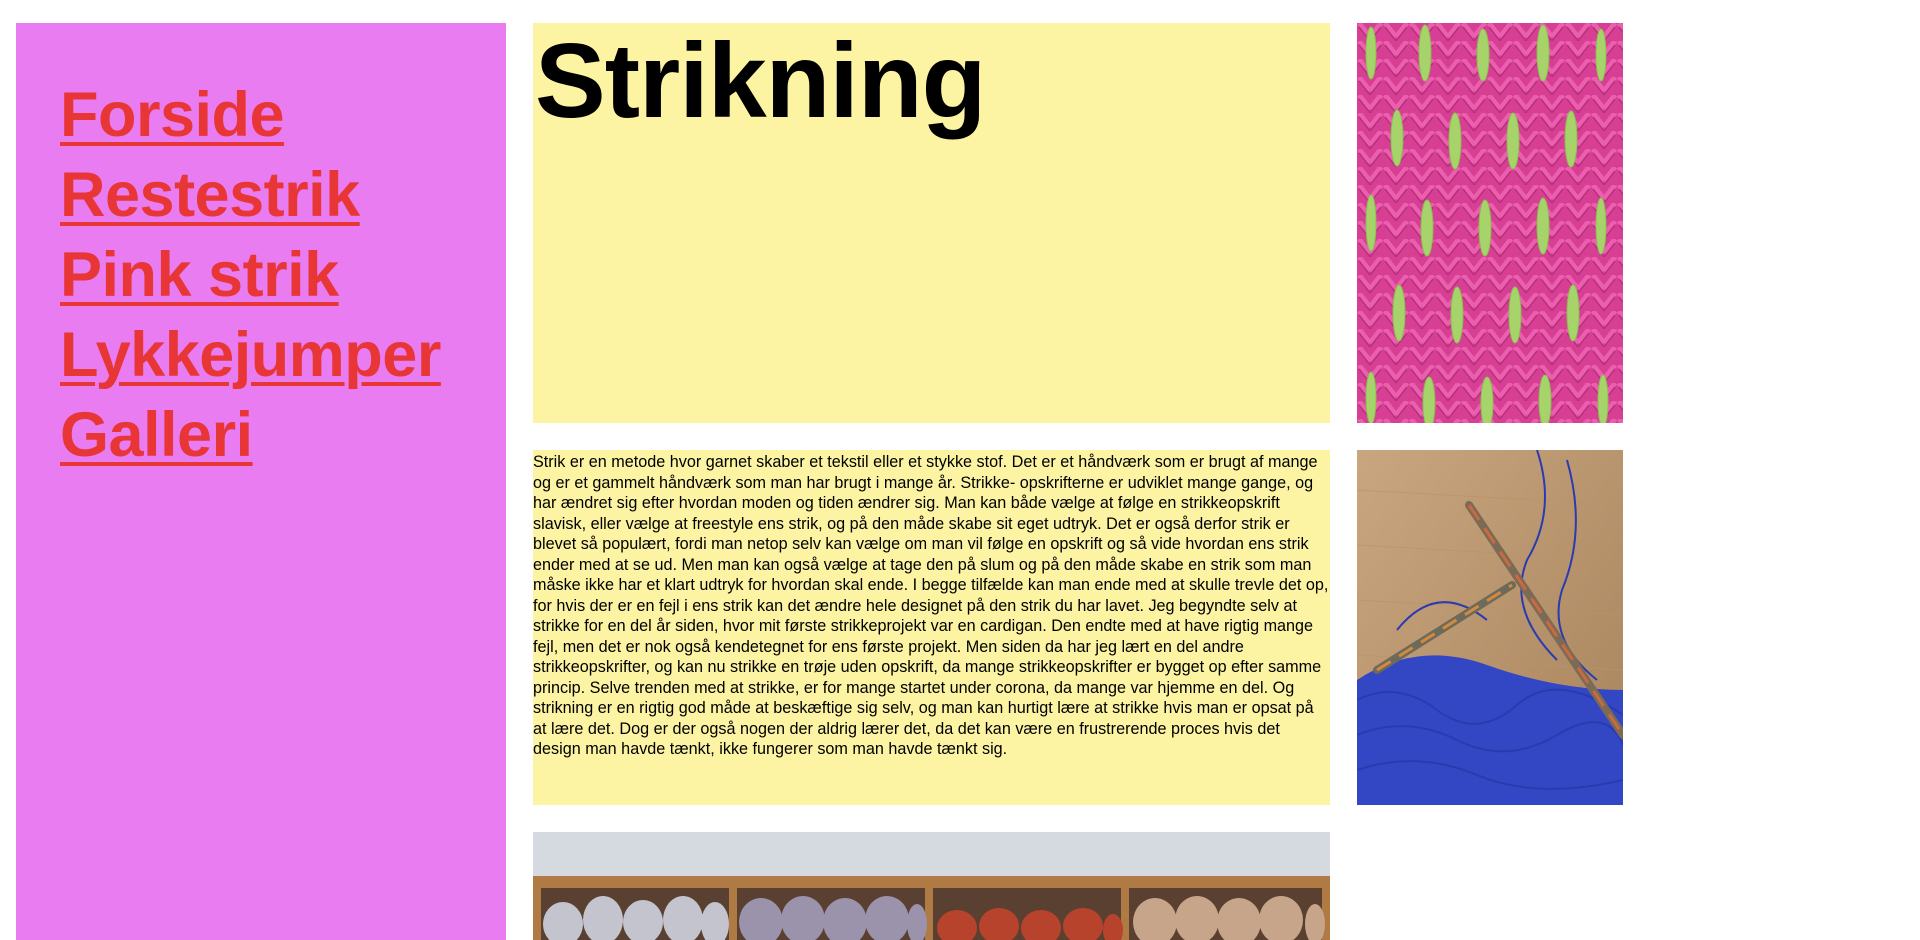  What do you see at coordinates (156, 435) in the screenshot?
I see `nav-link-galleri: Galleri` at bounding box center [156, 435].